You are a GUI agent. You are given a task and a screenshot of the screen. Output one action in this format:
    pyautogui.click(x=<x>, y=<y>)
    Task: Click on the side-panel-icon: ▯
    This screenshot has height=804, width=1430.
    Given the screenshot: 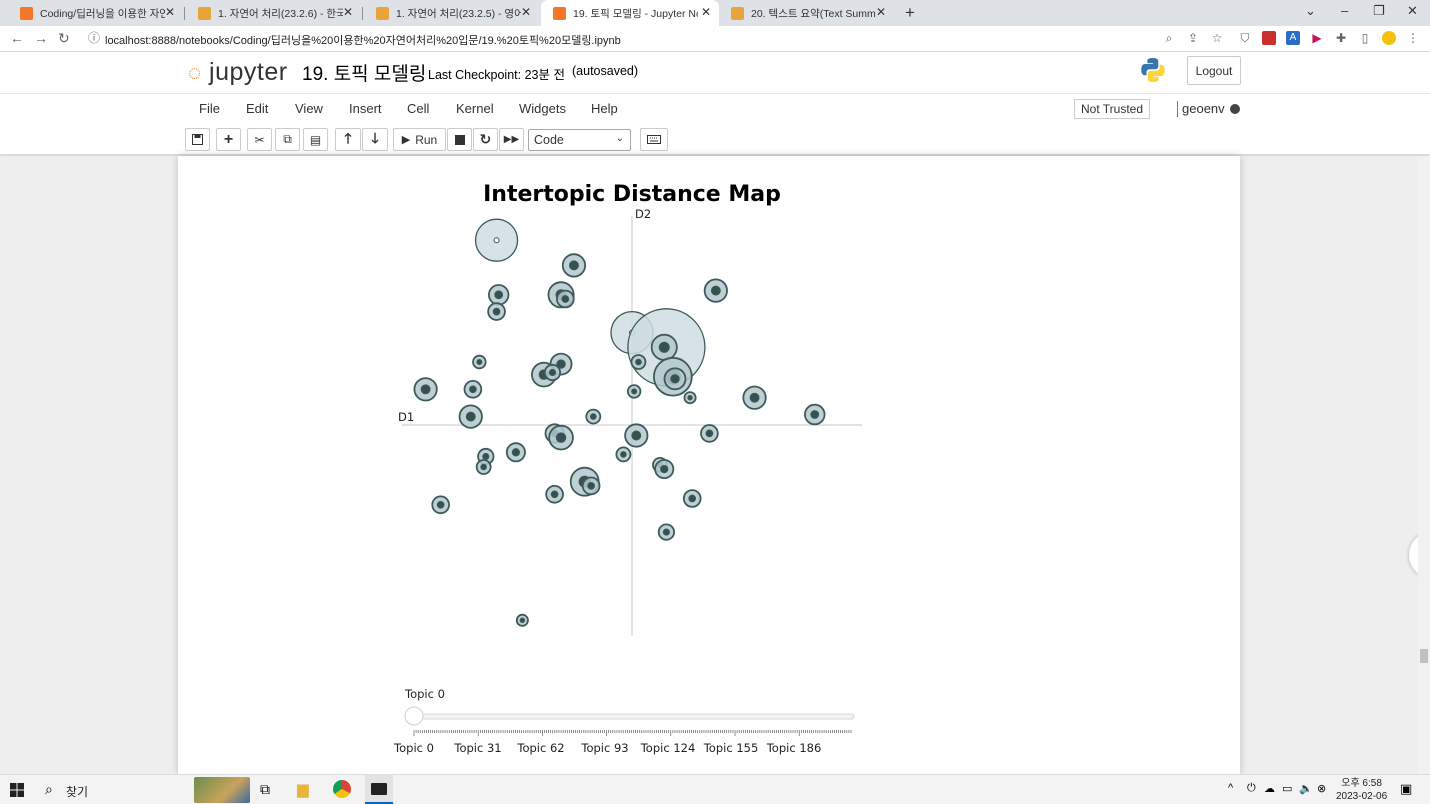 What is the action you would take?
    pyautogui.click(x=1365, y=38)
    